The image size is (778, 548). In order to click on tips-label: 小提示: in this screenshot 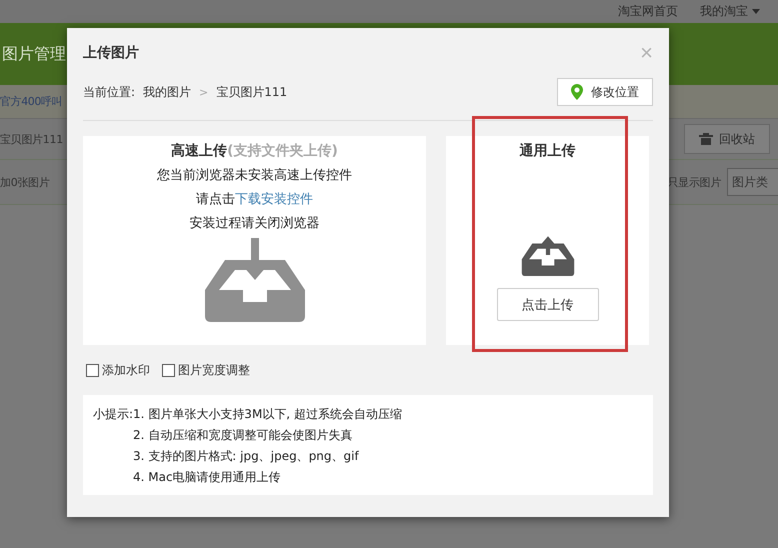, I will do `click(113, 414)`.